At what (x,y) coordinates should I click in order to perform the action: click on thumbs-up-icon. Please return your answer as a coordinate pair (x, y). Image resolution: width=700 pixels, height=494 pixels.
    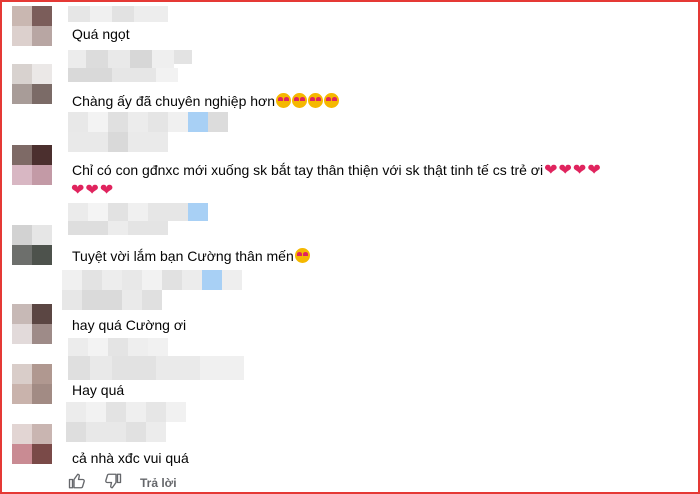
    Looking at the image, I should click on (76, 481).